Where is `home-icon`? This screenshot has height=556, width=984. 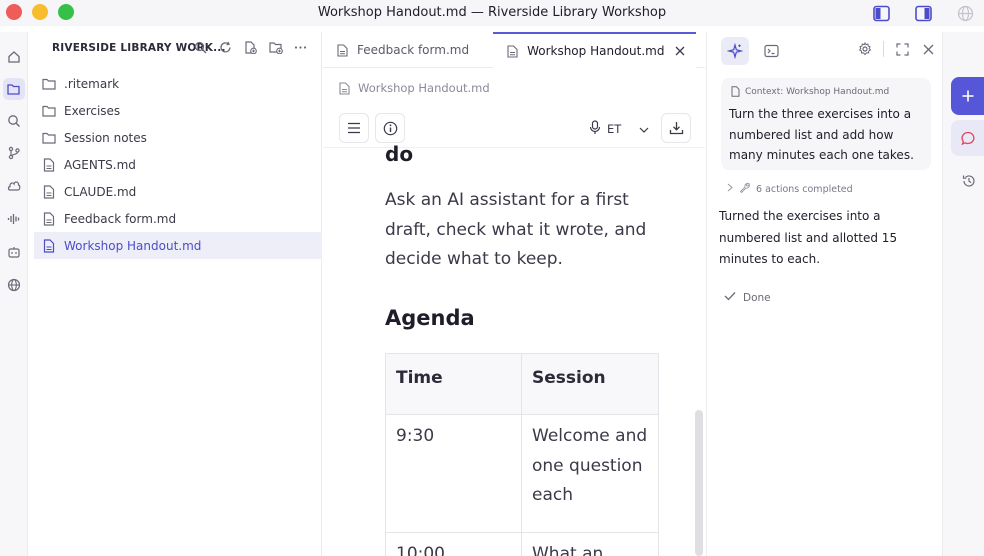
home-icon is located at coordinates (14, 57).